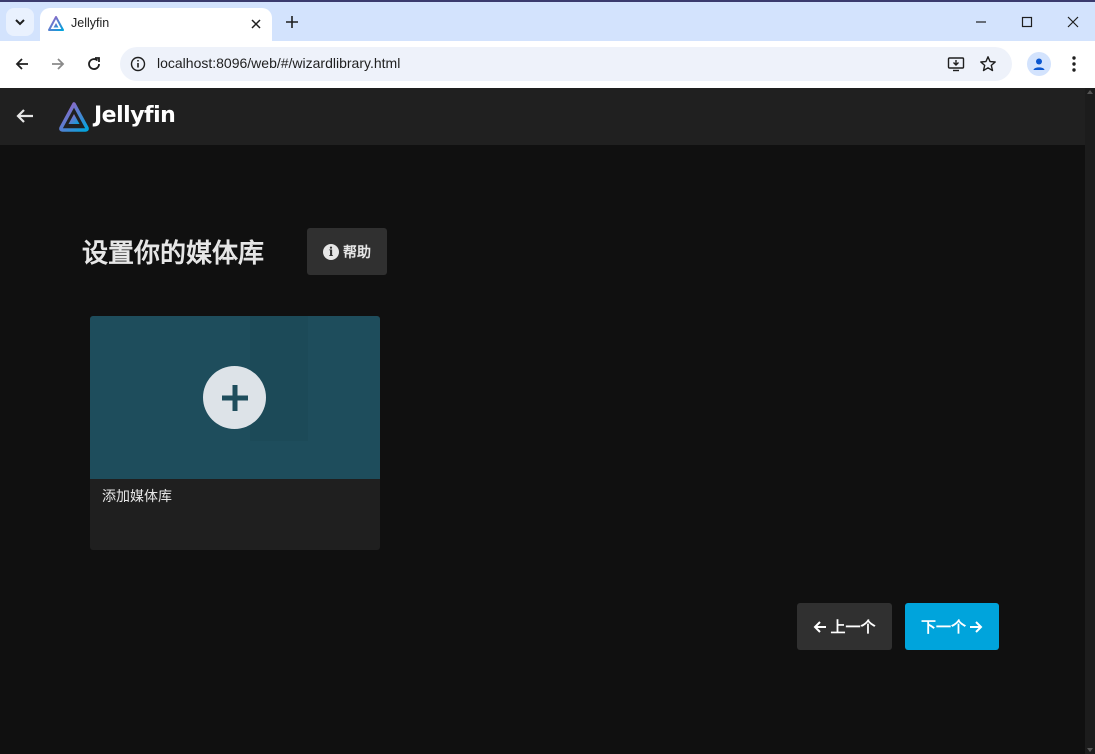 The image size is (1095, 754). Describe the element at coordinates (25, 116) in the screenshot. I see `back-arrow-icon` at that location.